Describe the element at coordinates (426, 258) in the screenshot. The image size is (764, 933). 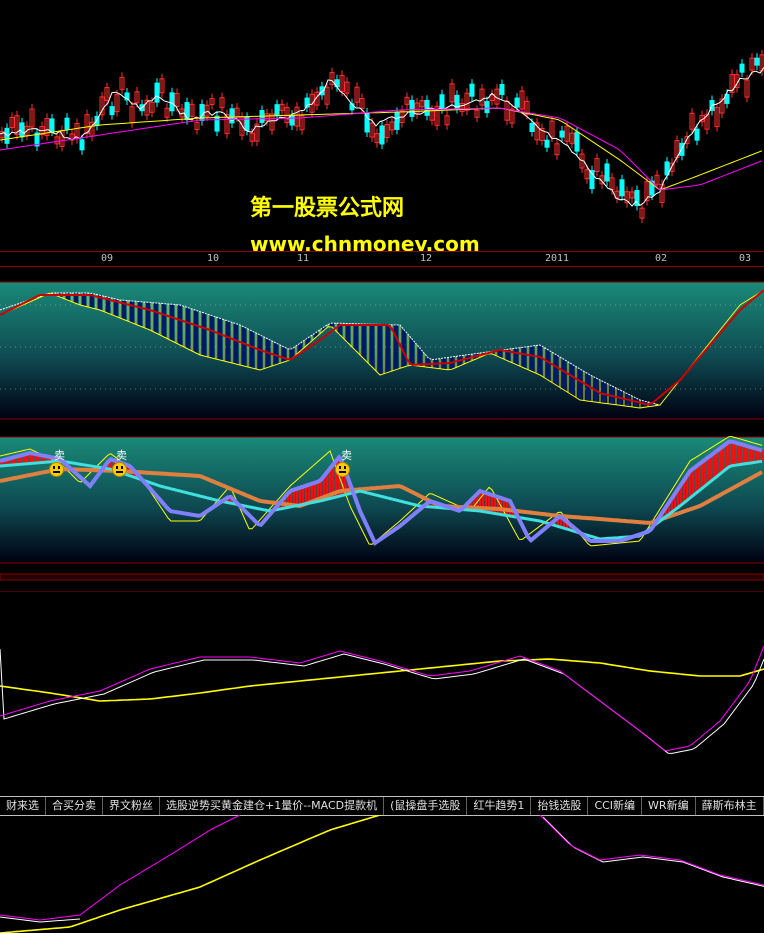
I see `time-axis-label: 12` at that location.